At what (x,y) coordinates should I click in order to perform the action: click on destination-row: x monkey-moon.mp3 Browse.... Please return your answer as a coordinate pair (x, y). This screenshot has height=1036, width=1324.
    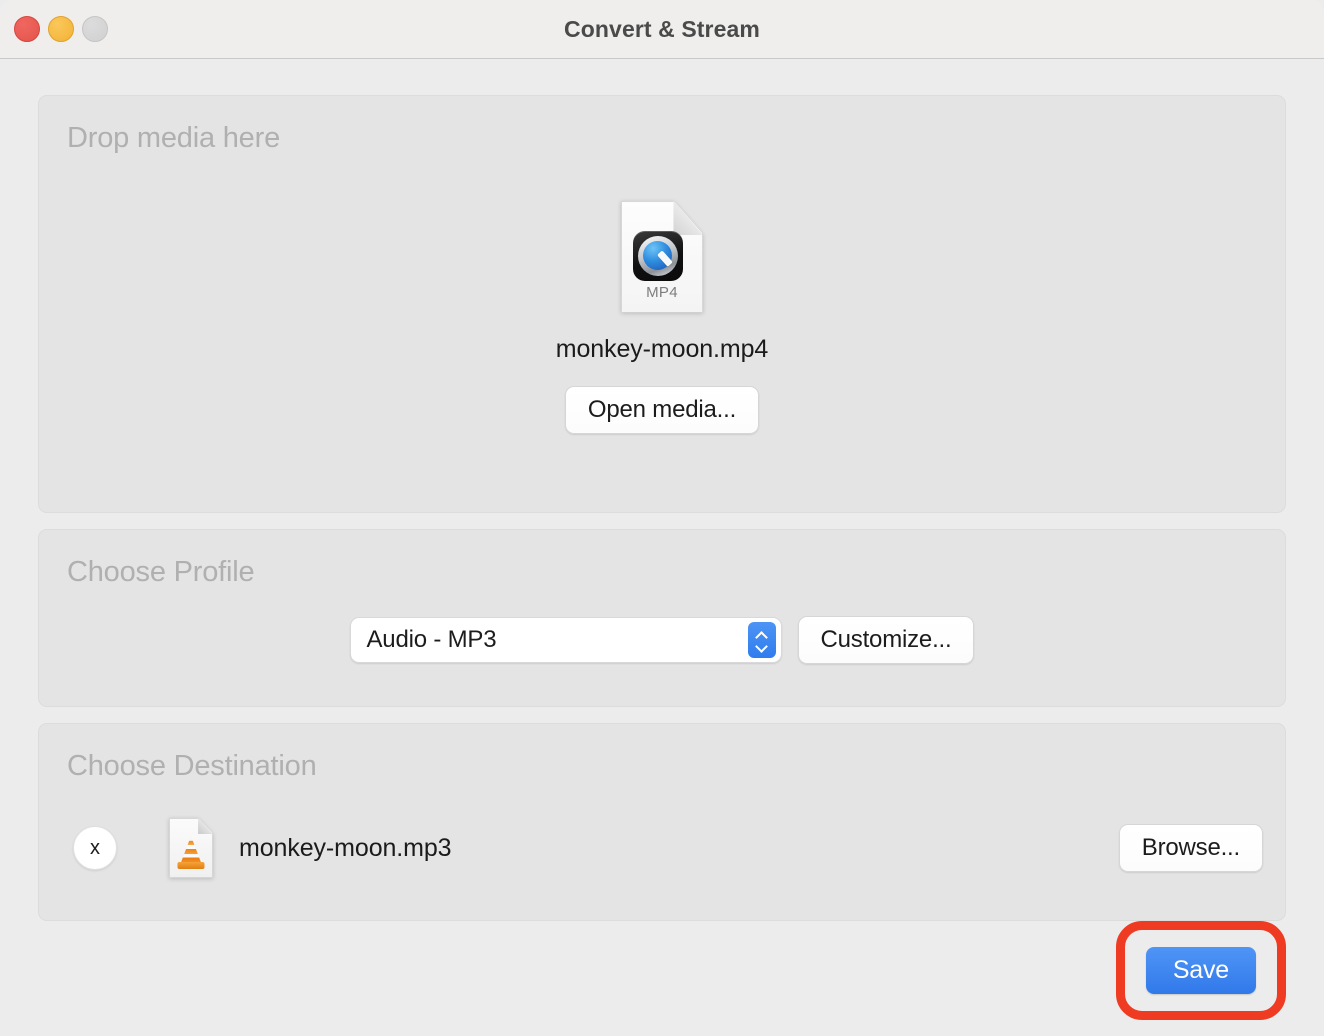
    Looking at the image, I should click on (662, 848).